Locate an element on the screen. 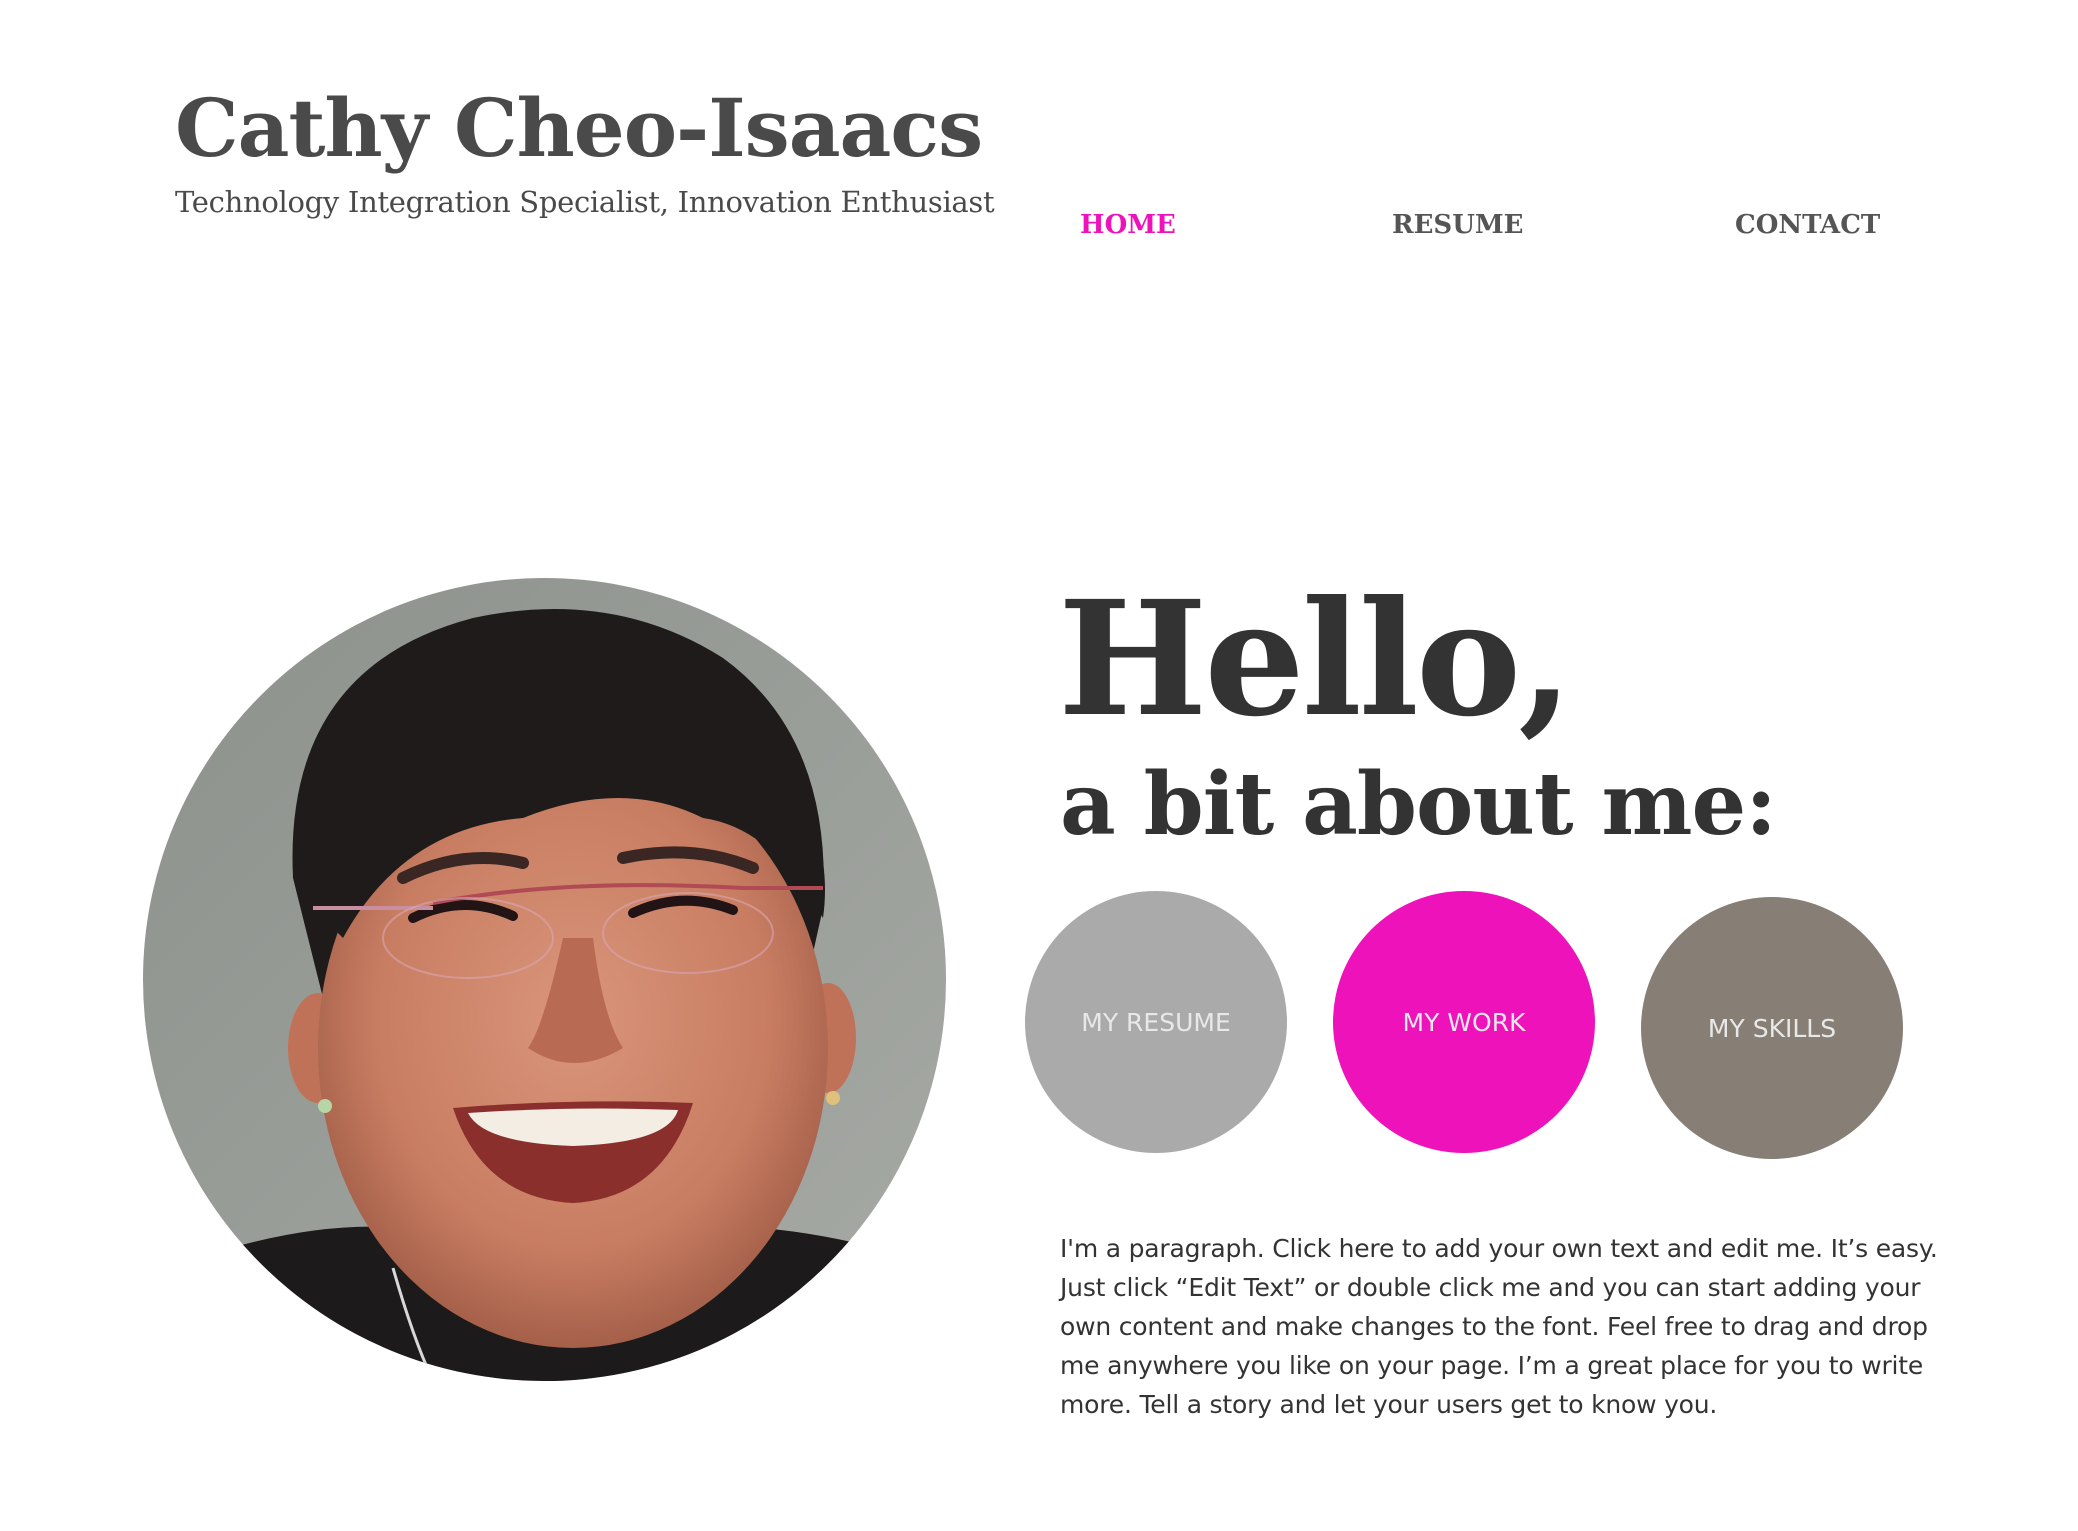 This screenshot has width=2078, height=1531. my-resume-button: MY RESUME is located at coordinates (1156, 1022).